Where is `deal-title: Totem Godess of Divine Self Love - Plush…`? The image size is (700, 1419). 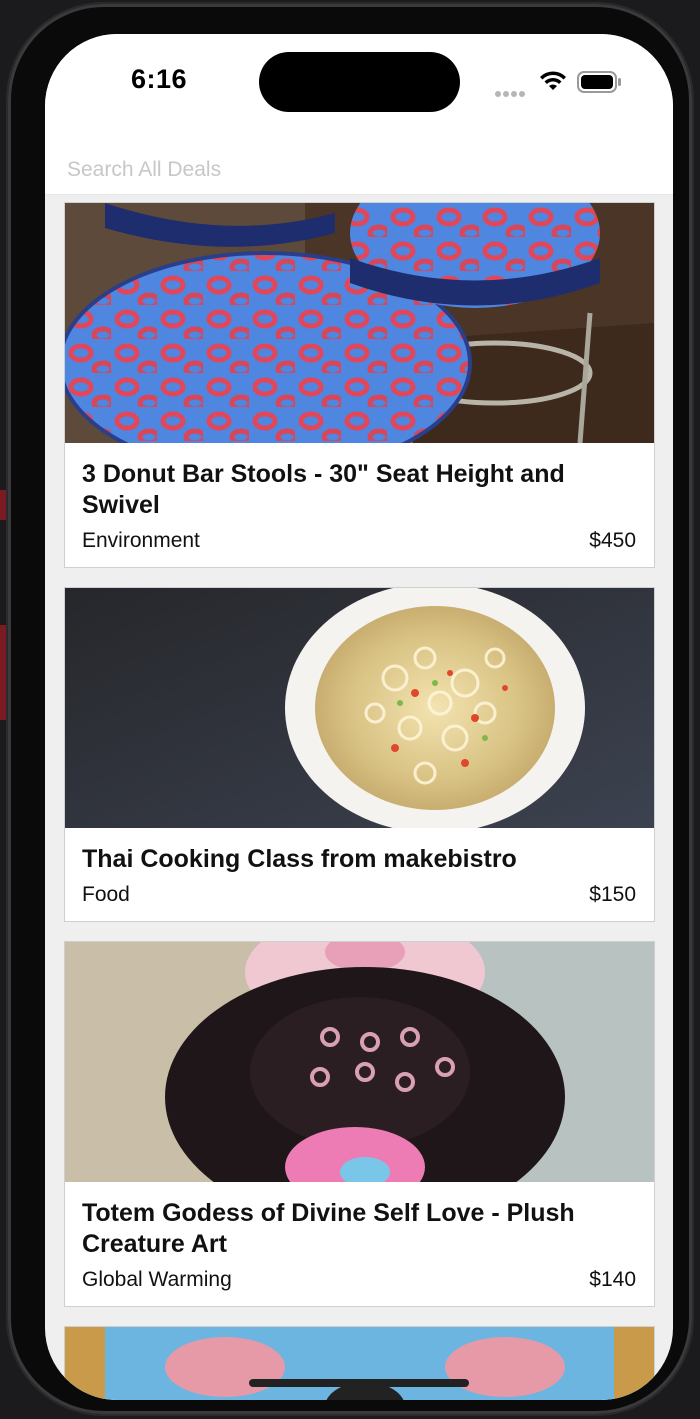 deal-title: Totem Godess of Divine Self Love - Plush… is located at coordinates (328, 1228).